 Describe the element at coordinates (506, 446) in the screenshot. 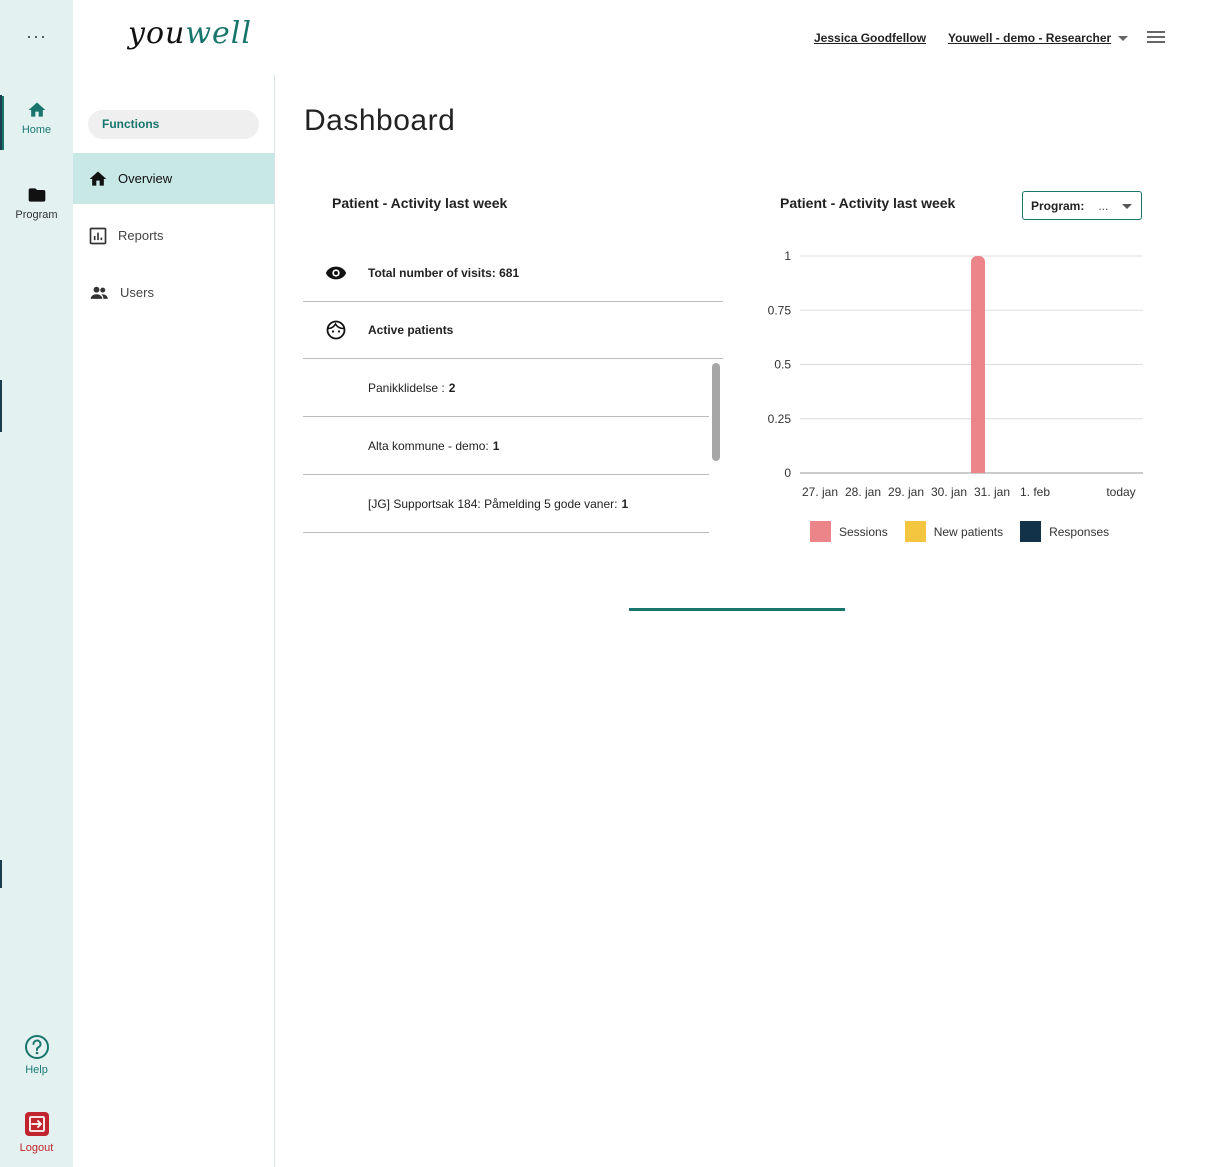

I see `list-item: Alta kommune - demo: 1` at that location.